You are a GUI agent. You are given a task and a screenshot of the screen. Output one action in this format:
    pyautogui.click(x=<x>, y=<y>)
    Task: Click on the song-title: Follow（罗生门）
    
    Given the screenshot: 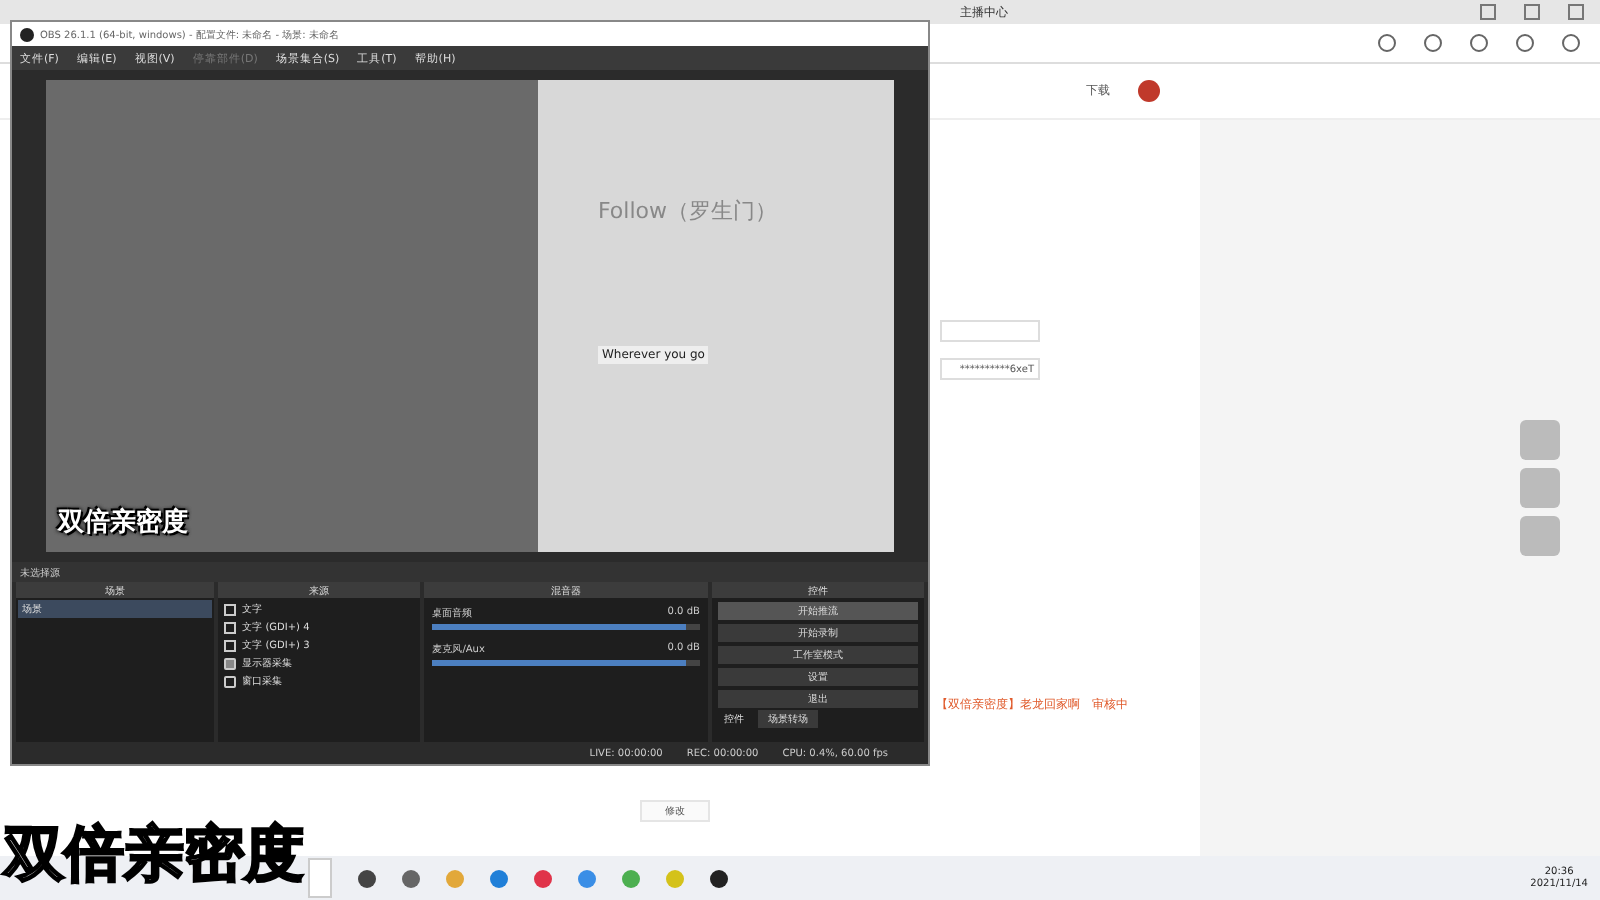 What is the action you would take?
    pyautogui.click(x=689, y=211)
    